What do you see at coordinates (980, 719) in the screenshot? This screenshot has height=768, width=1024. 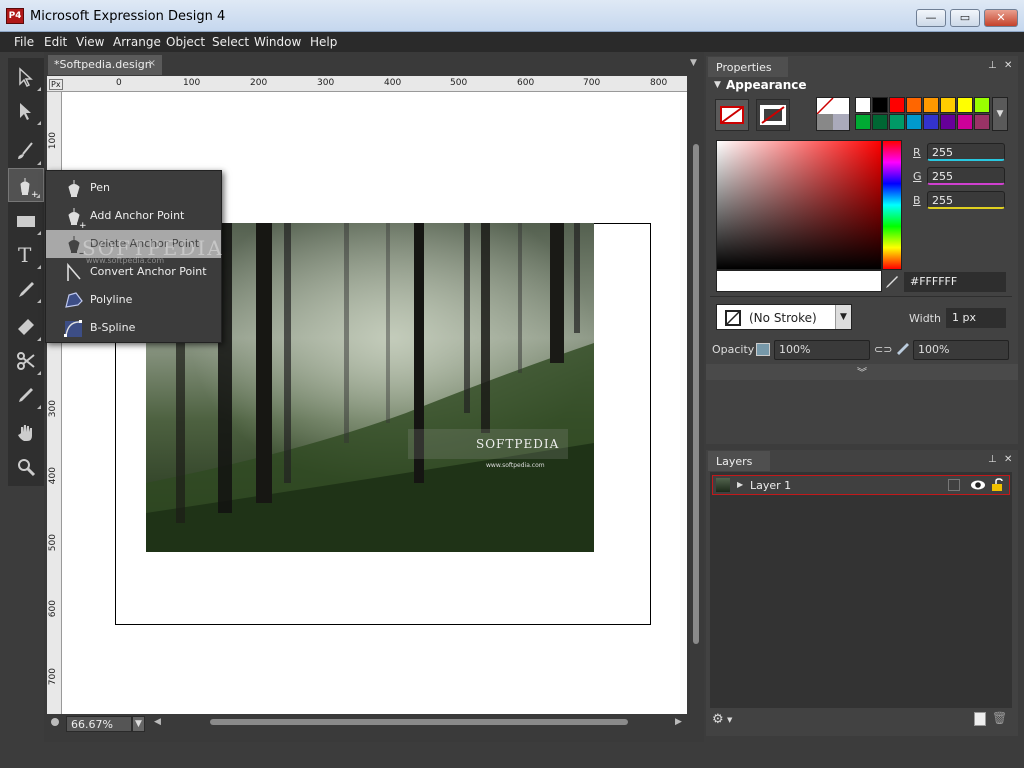 I see `new-layer-icon` at bounding box center [980, 719].